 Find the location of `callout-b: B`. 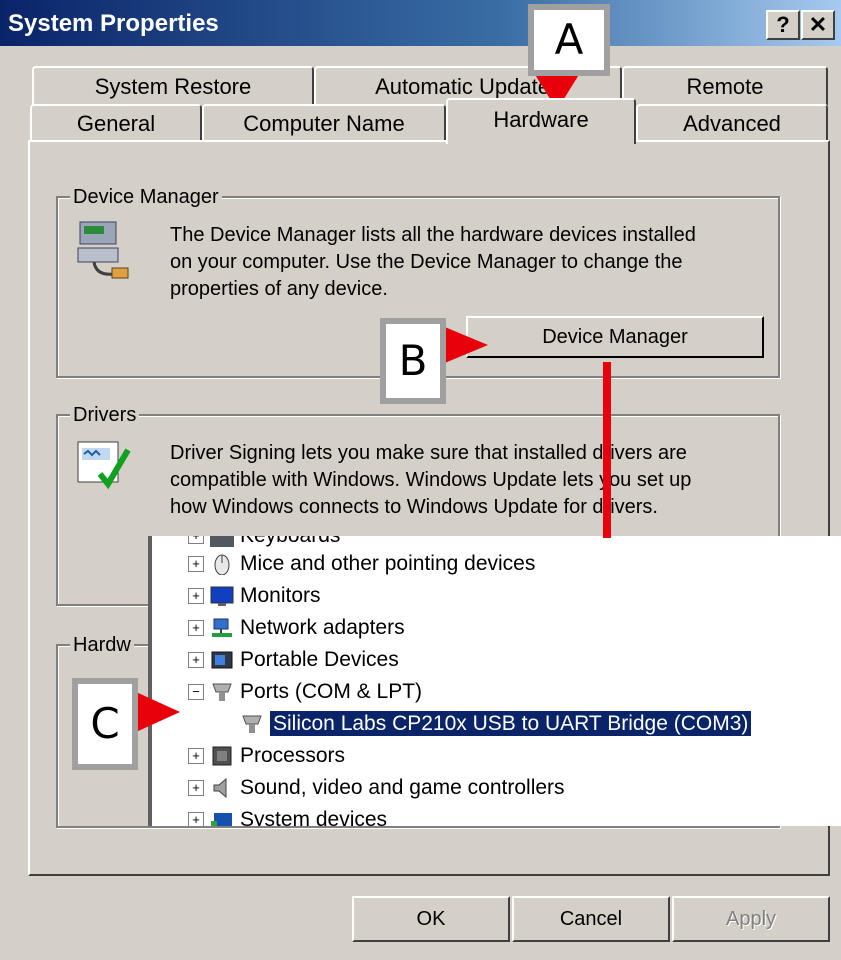

callout-b: B is located at coordinates (413, 361).